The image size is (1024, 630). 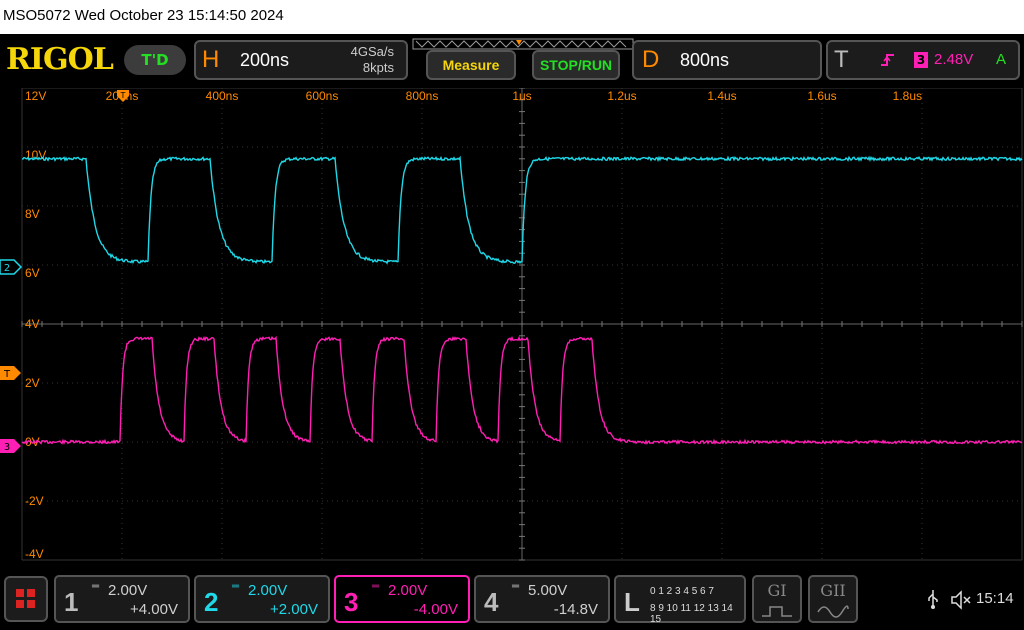 What do you see at coordinates (680, 600) in the screenshot?
I see `logic-analyzer-panel: L 0 1 2 3 4 5 6 7 8 9 10 11 12 13 14 15` at bounding box center [680, 600].